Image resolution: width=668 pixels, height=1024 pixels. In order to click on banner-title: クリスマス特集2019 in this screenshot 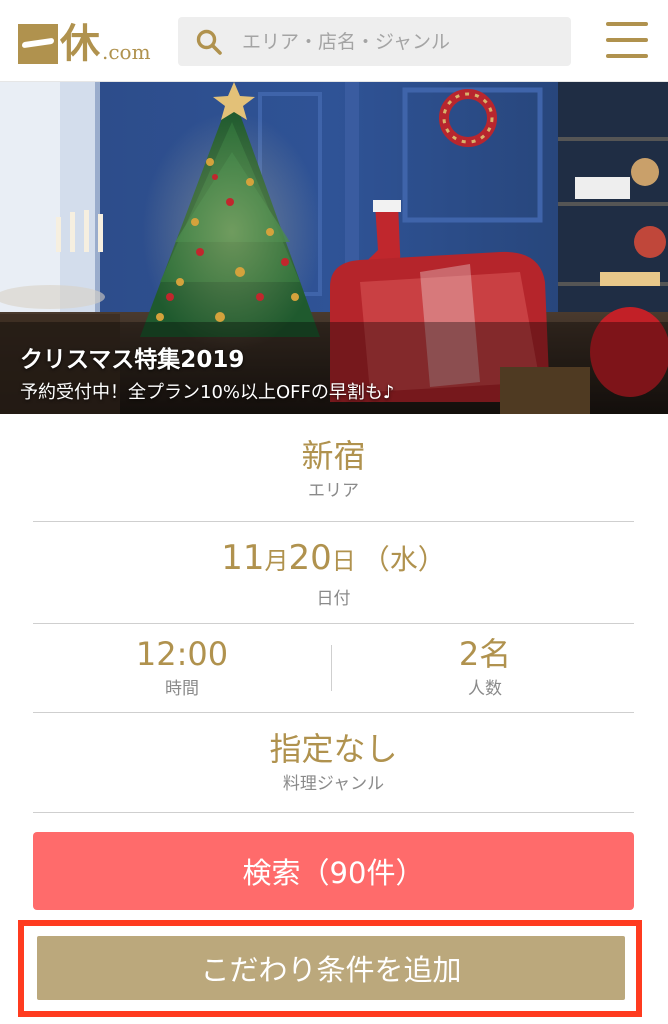, I will do `click(132, 360)`.